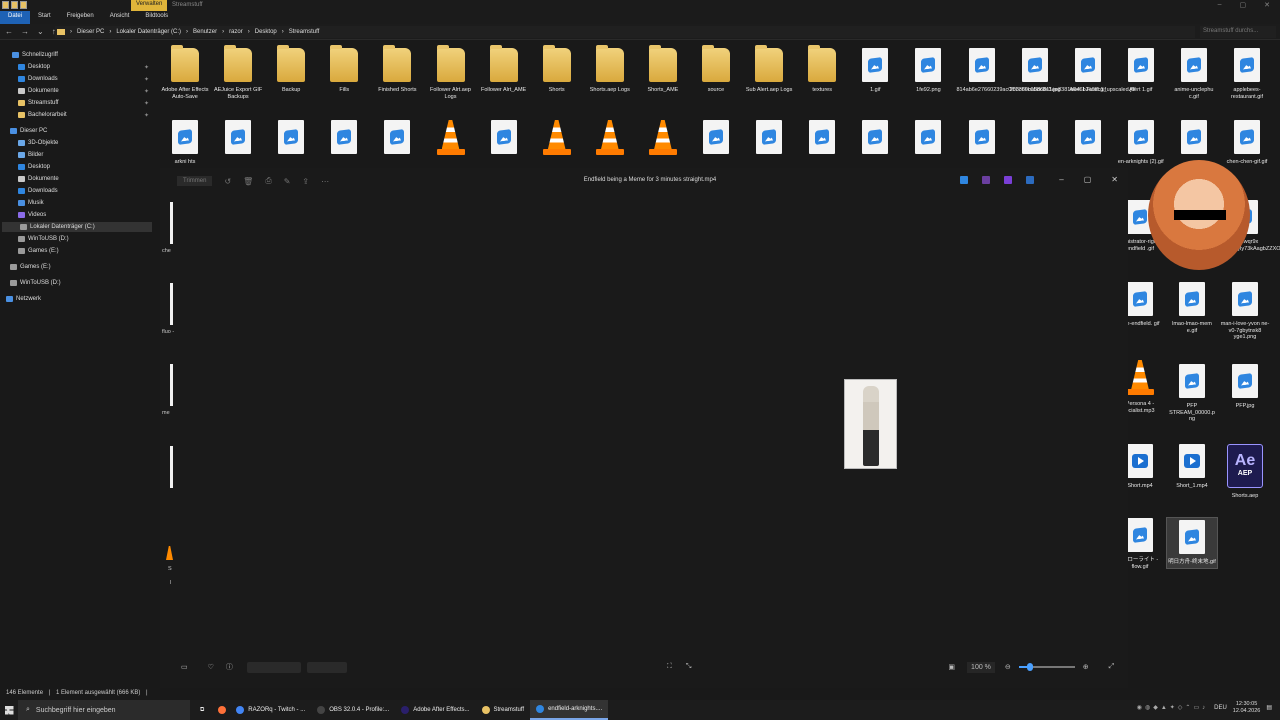 This screenshot has width=1280, height=720. What do you see at coordinates (23, 131) in the screenshot?
I see `sidebar-item: Dieser PC` at bounding box center [23, 131].